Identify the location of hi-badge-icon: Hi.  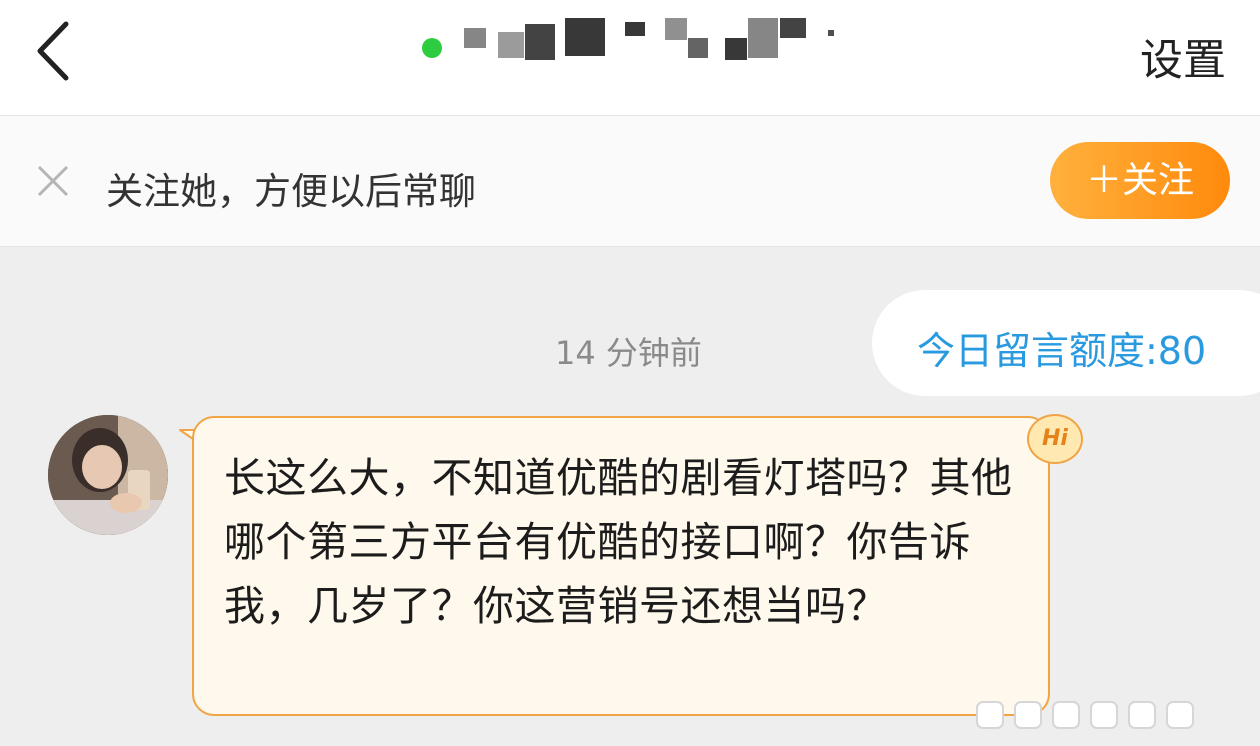
(1055, 439).